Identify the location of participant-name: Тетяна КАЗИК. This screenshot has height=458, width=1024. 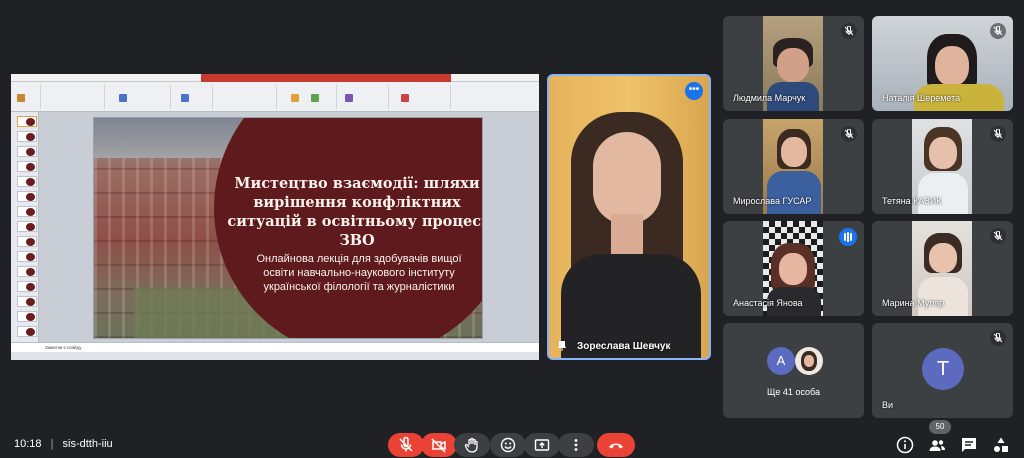
(912, 201).